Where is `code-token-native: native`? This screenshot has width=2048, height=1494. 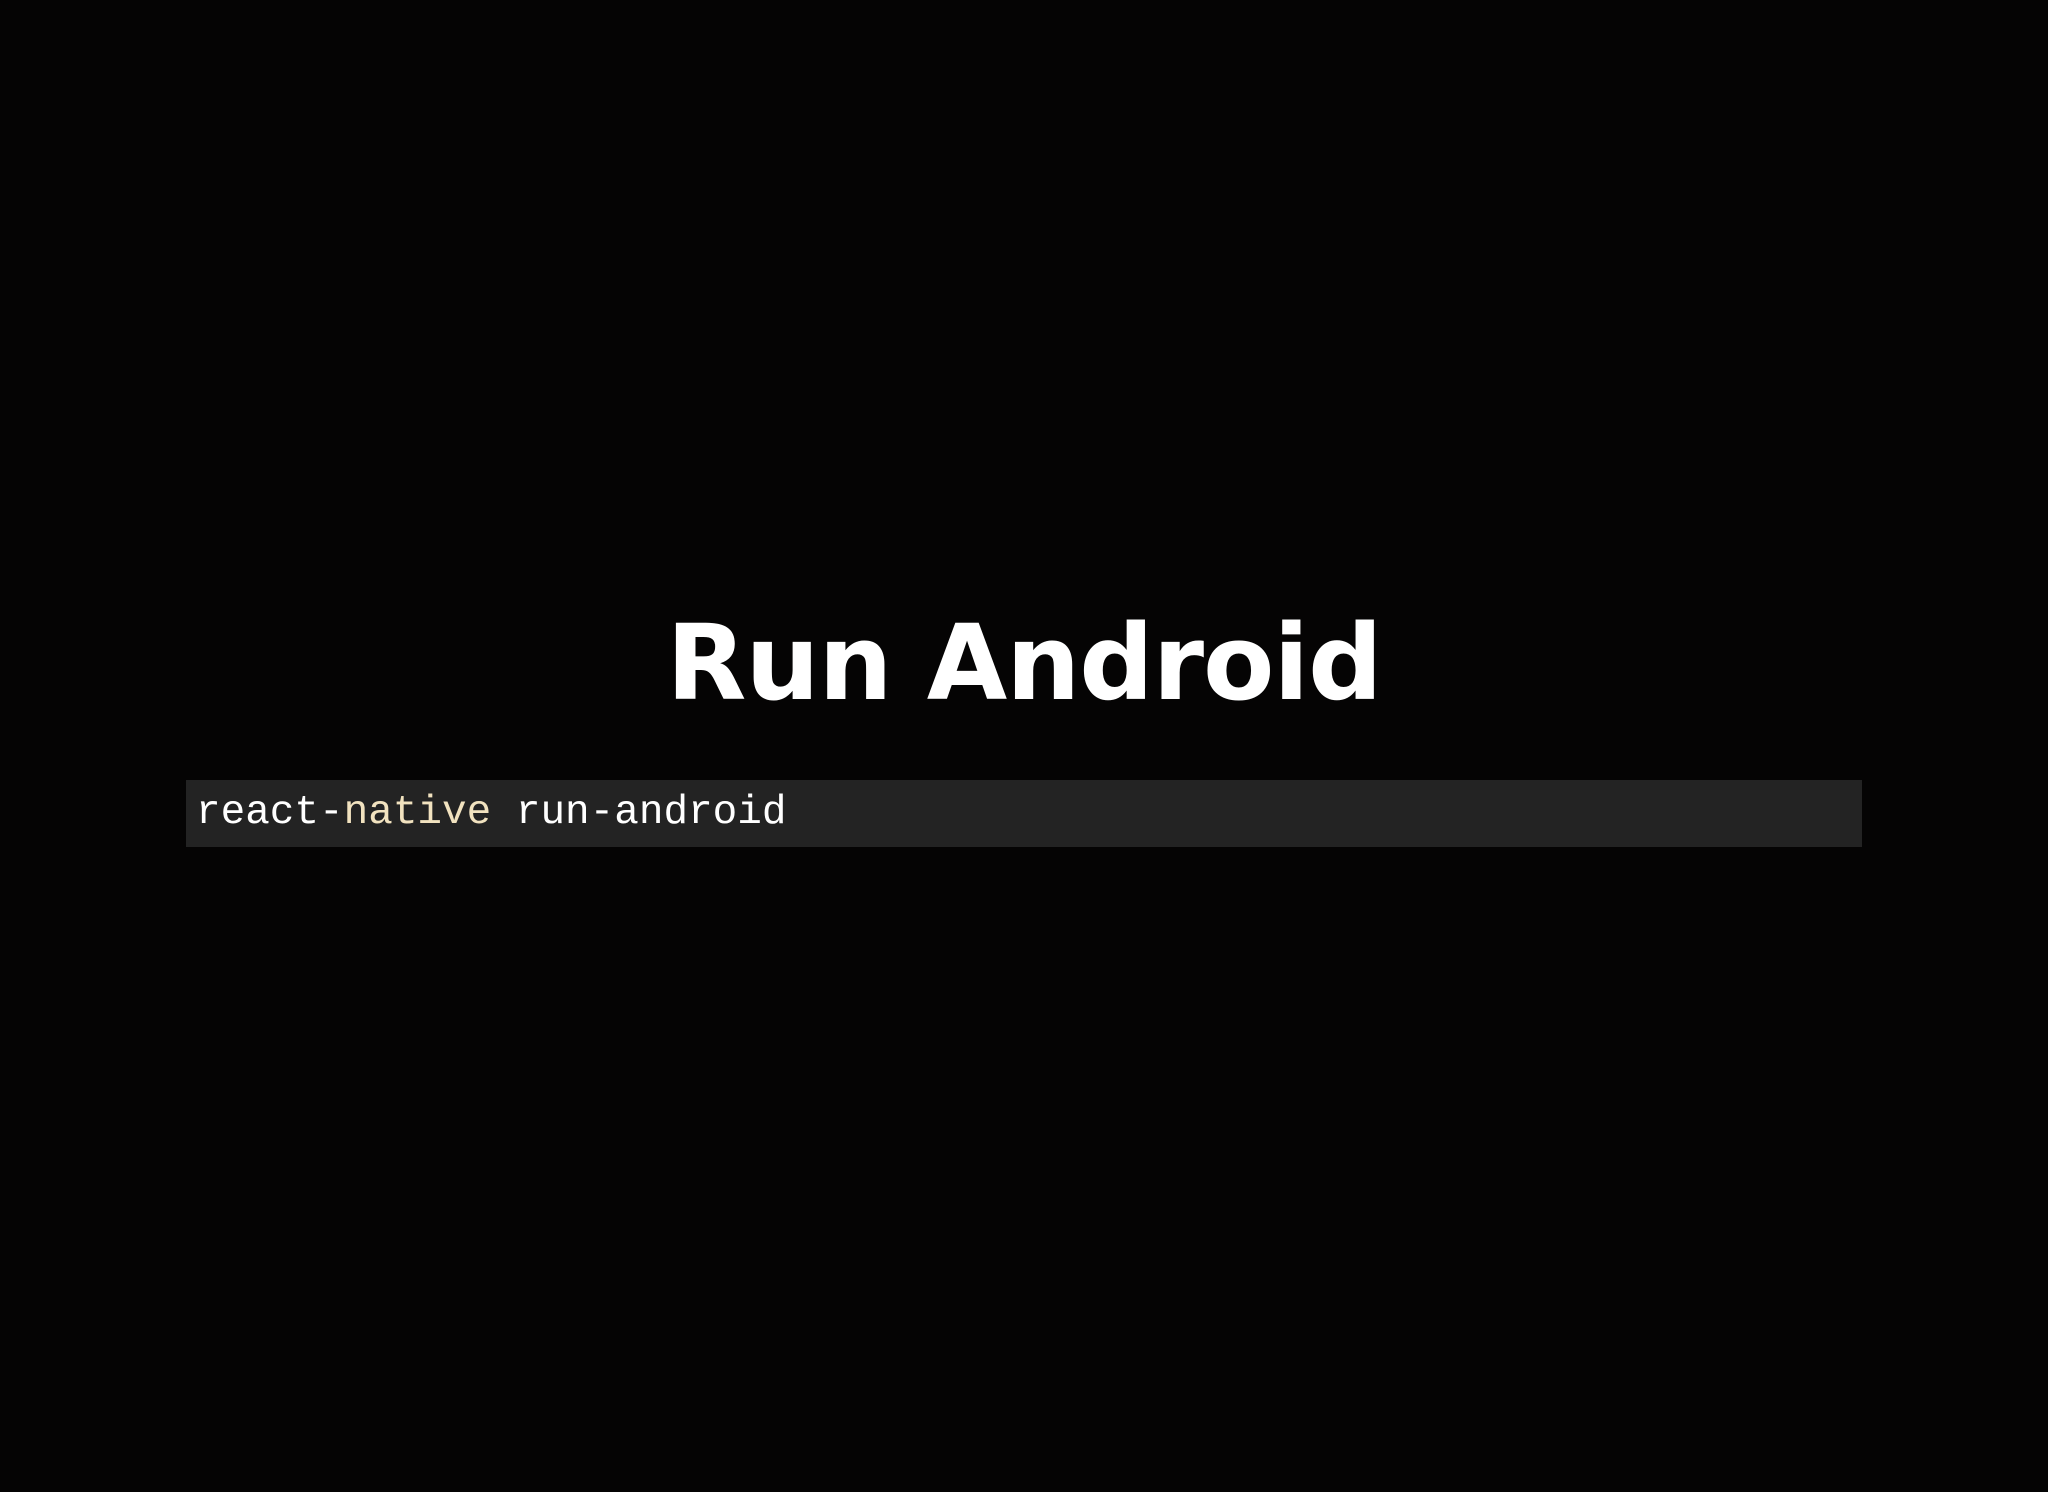
code-token-native: native is located at coordinates (417, 813).